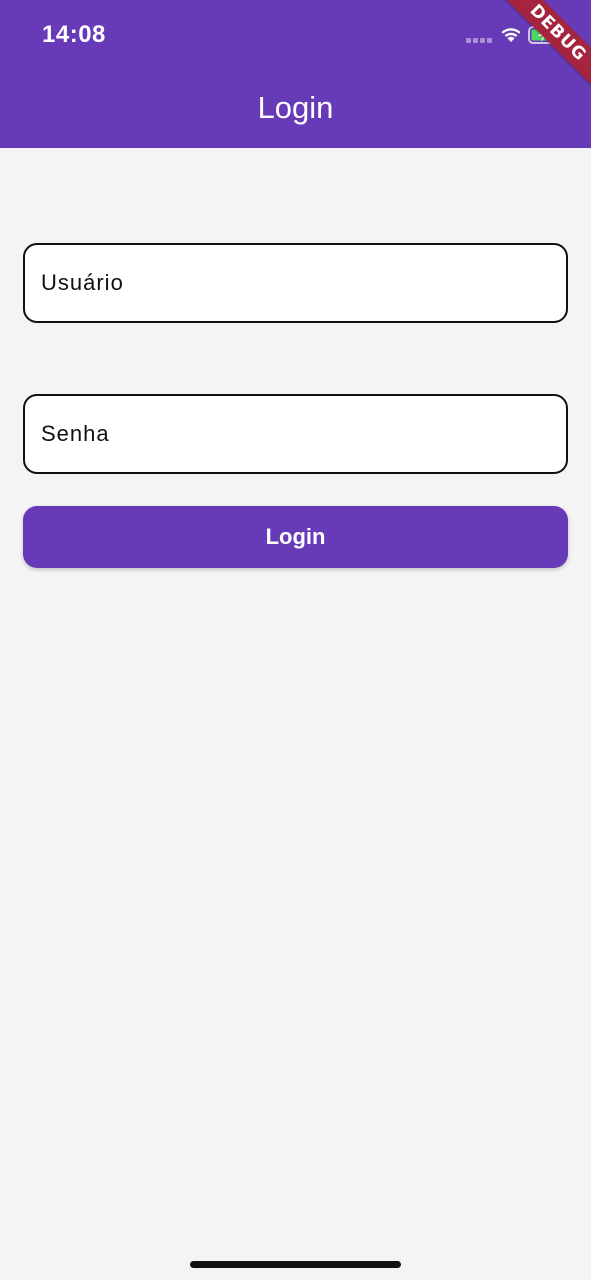  I want to click on home-indicator, so click(295, 1264).